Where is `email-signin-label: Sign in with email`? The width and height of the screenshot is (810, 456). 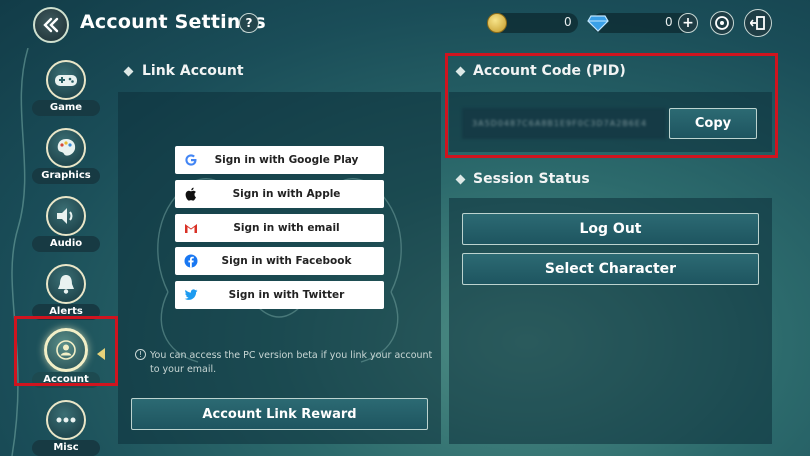
email-signin-label: Sign in with email is located at coordinates (286, 228).